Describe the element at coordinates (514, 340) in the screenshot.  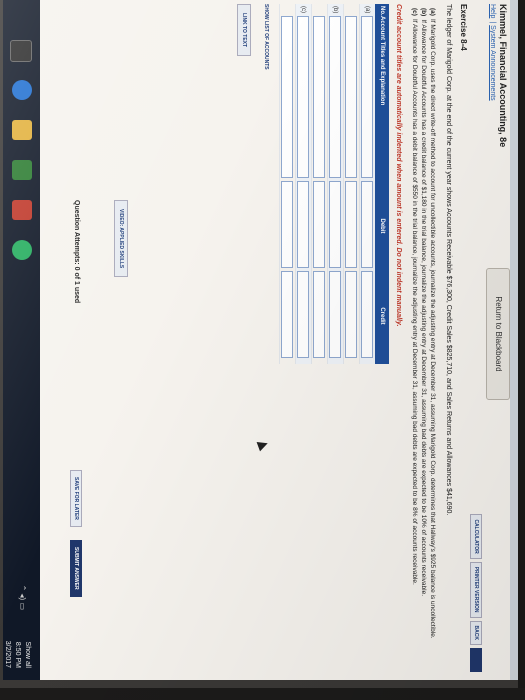
I see `browser-chrome` at that location.